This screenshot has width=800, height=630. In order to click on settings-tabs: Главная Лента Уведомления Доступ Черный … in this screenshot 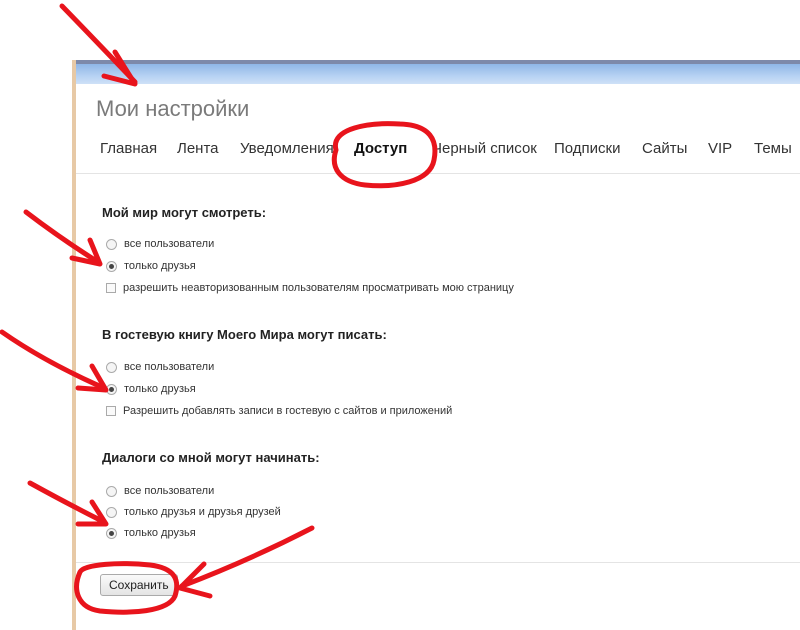, I will do `click(448, 158)`.